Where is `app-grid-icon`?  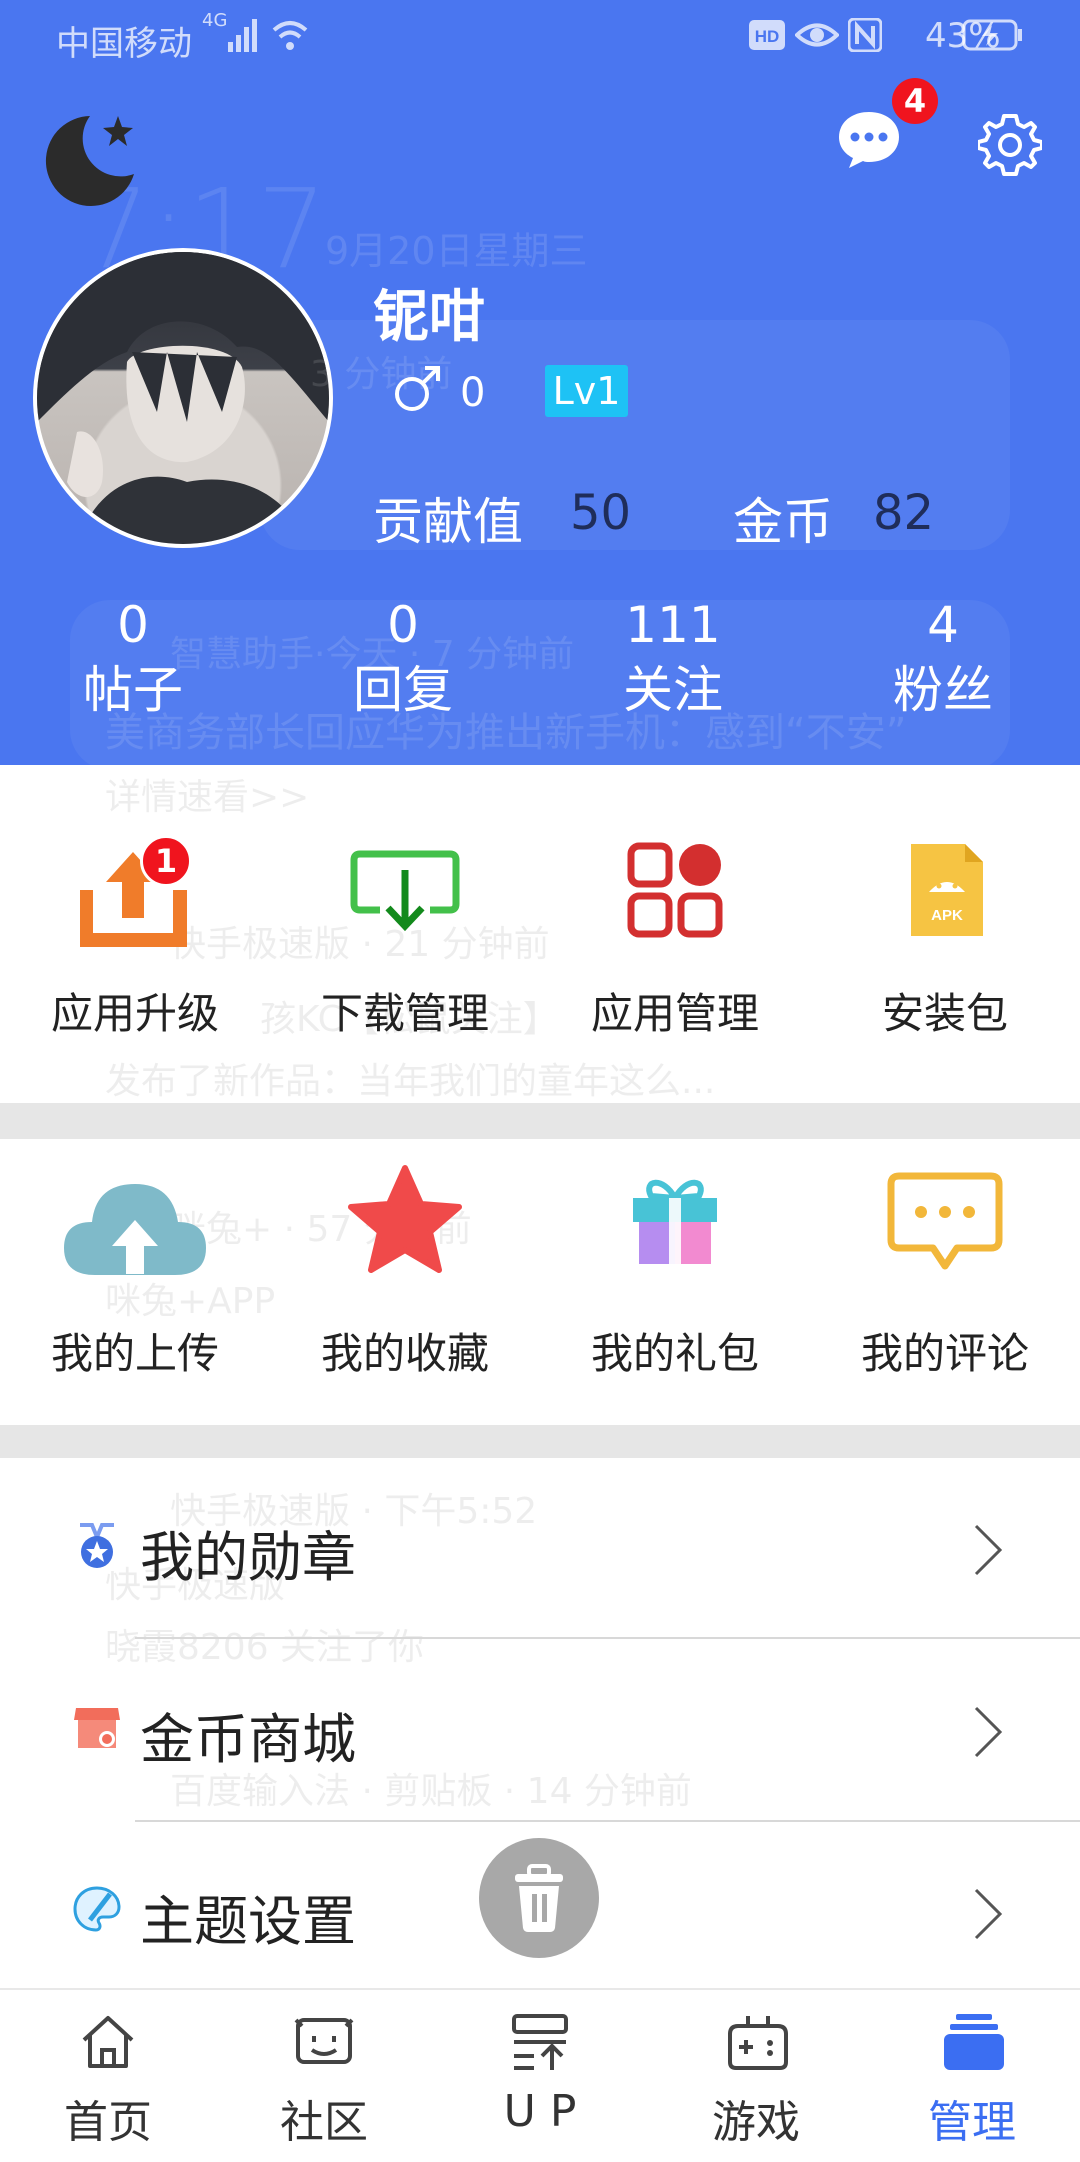 app-grid-icon is located at coordinates (675, 890).